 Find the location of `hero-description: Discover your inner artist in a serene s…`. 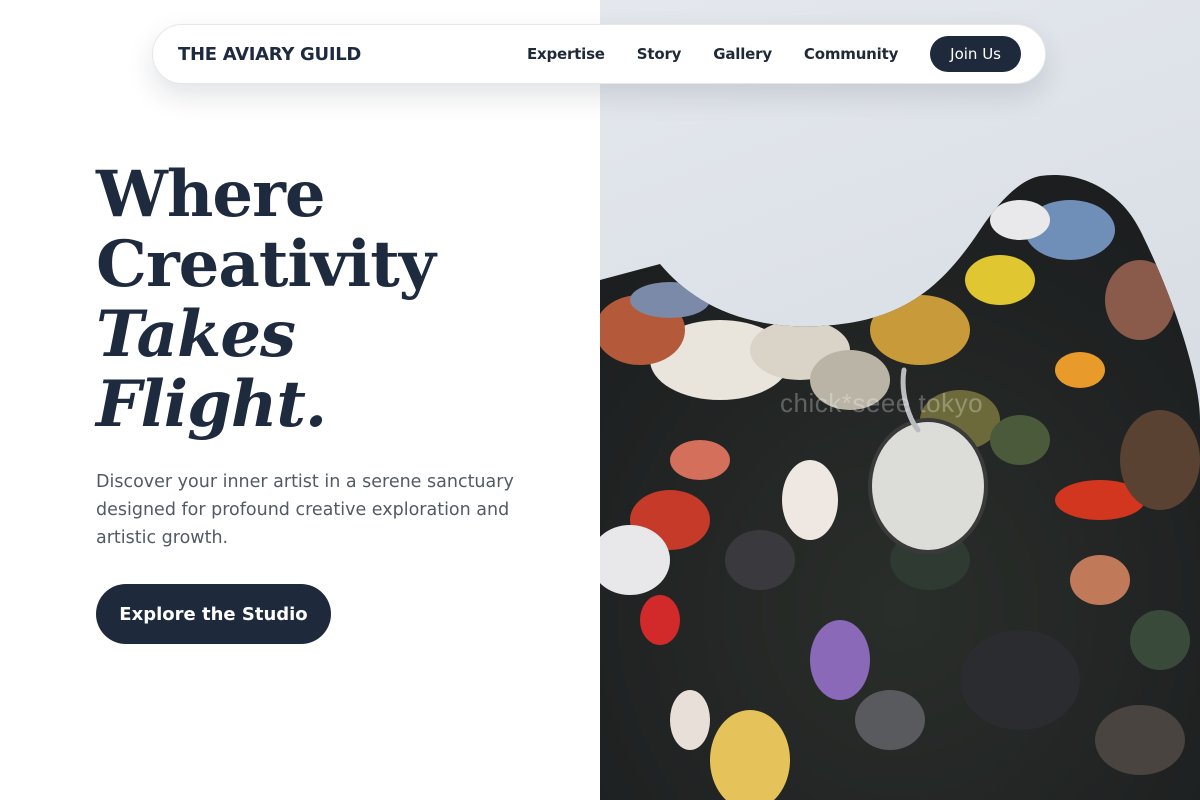

hero-description: Discover your inner artist in a serene s… is located at coordinates (305, 510).